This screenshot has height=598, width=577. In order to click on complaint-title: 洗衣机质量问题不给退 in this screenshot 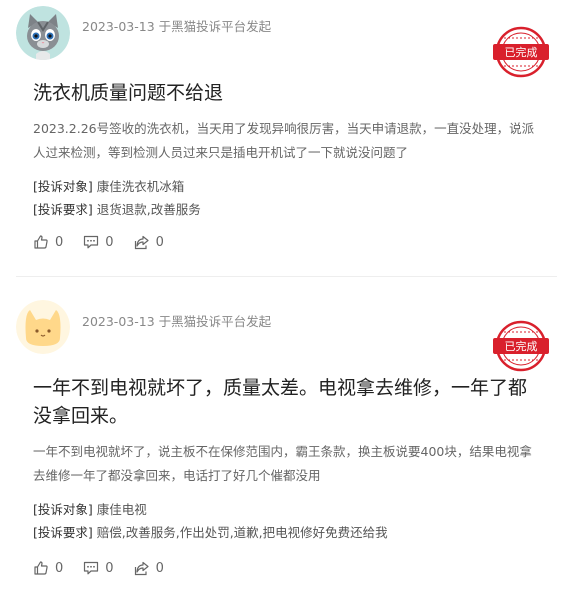, I will do `click(288, 93)`.